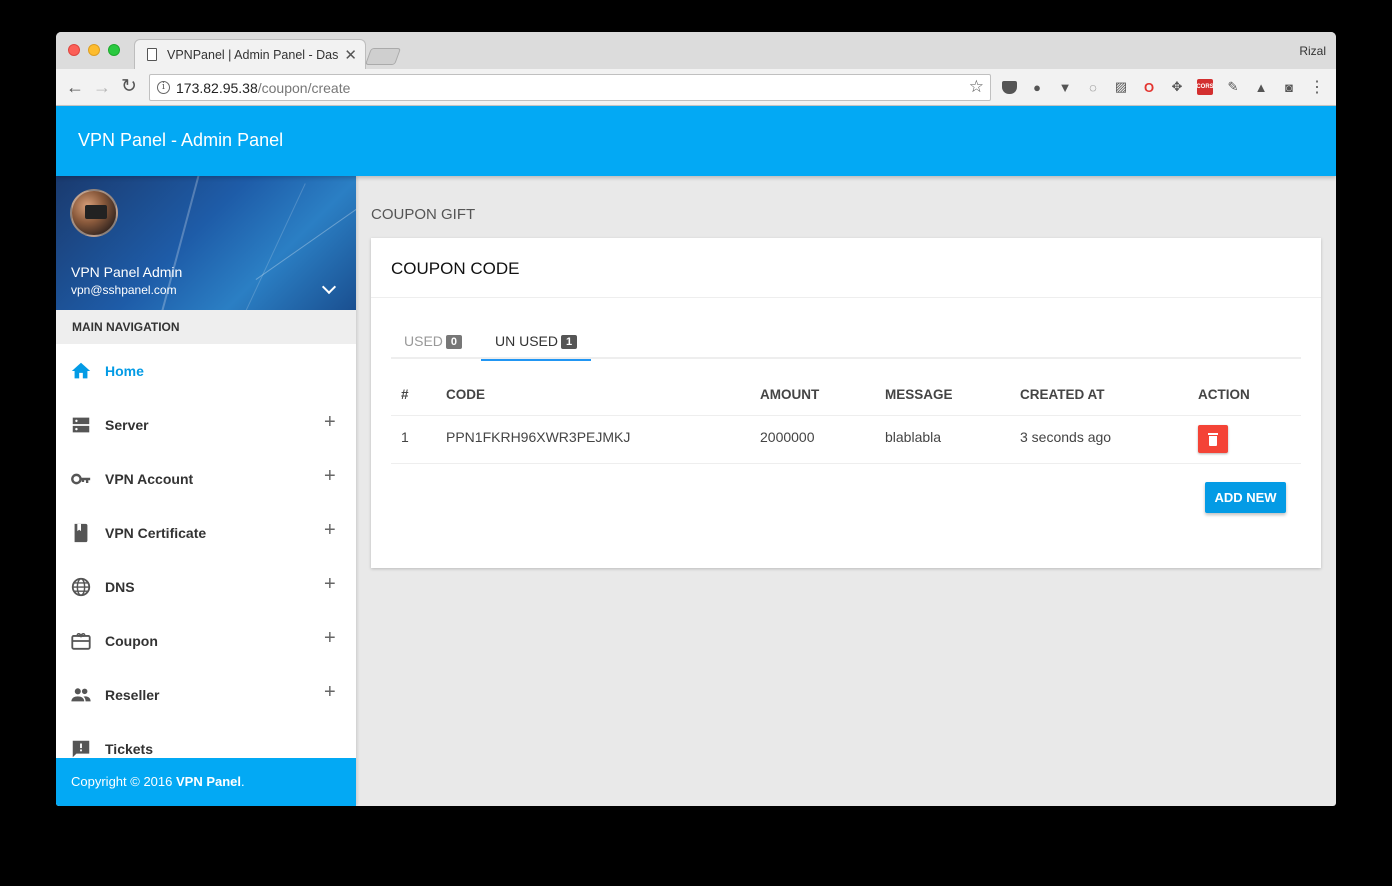  What do you see at coordinates (433, 342) in the screenshot?
I see `tab-used: USED 0` at bounding box center [433, 342].